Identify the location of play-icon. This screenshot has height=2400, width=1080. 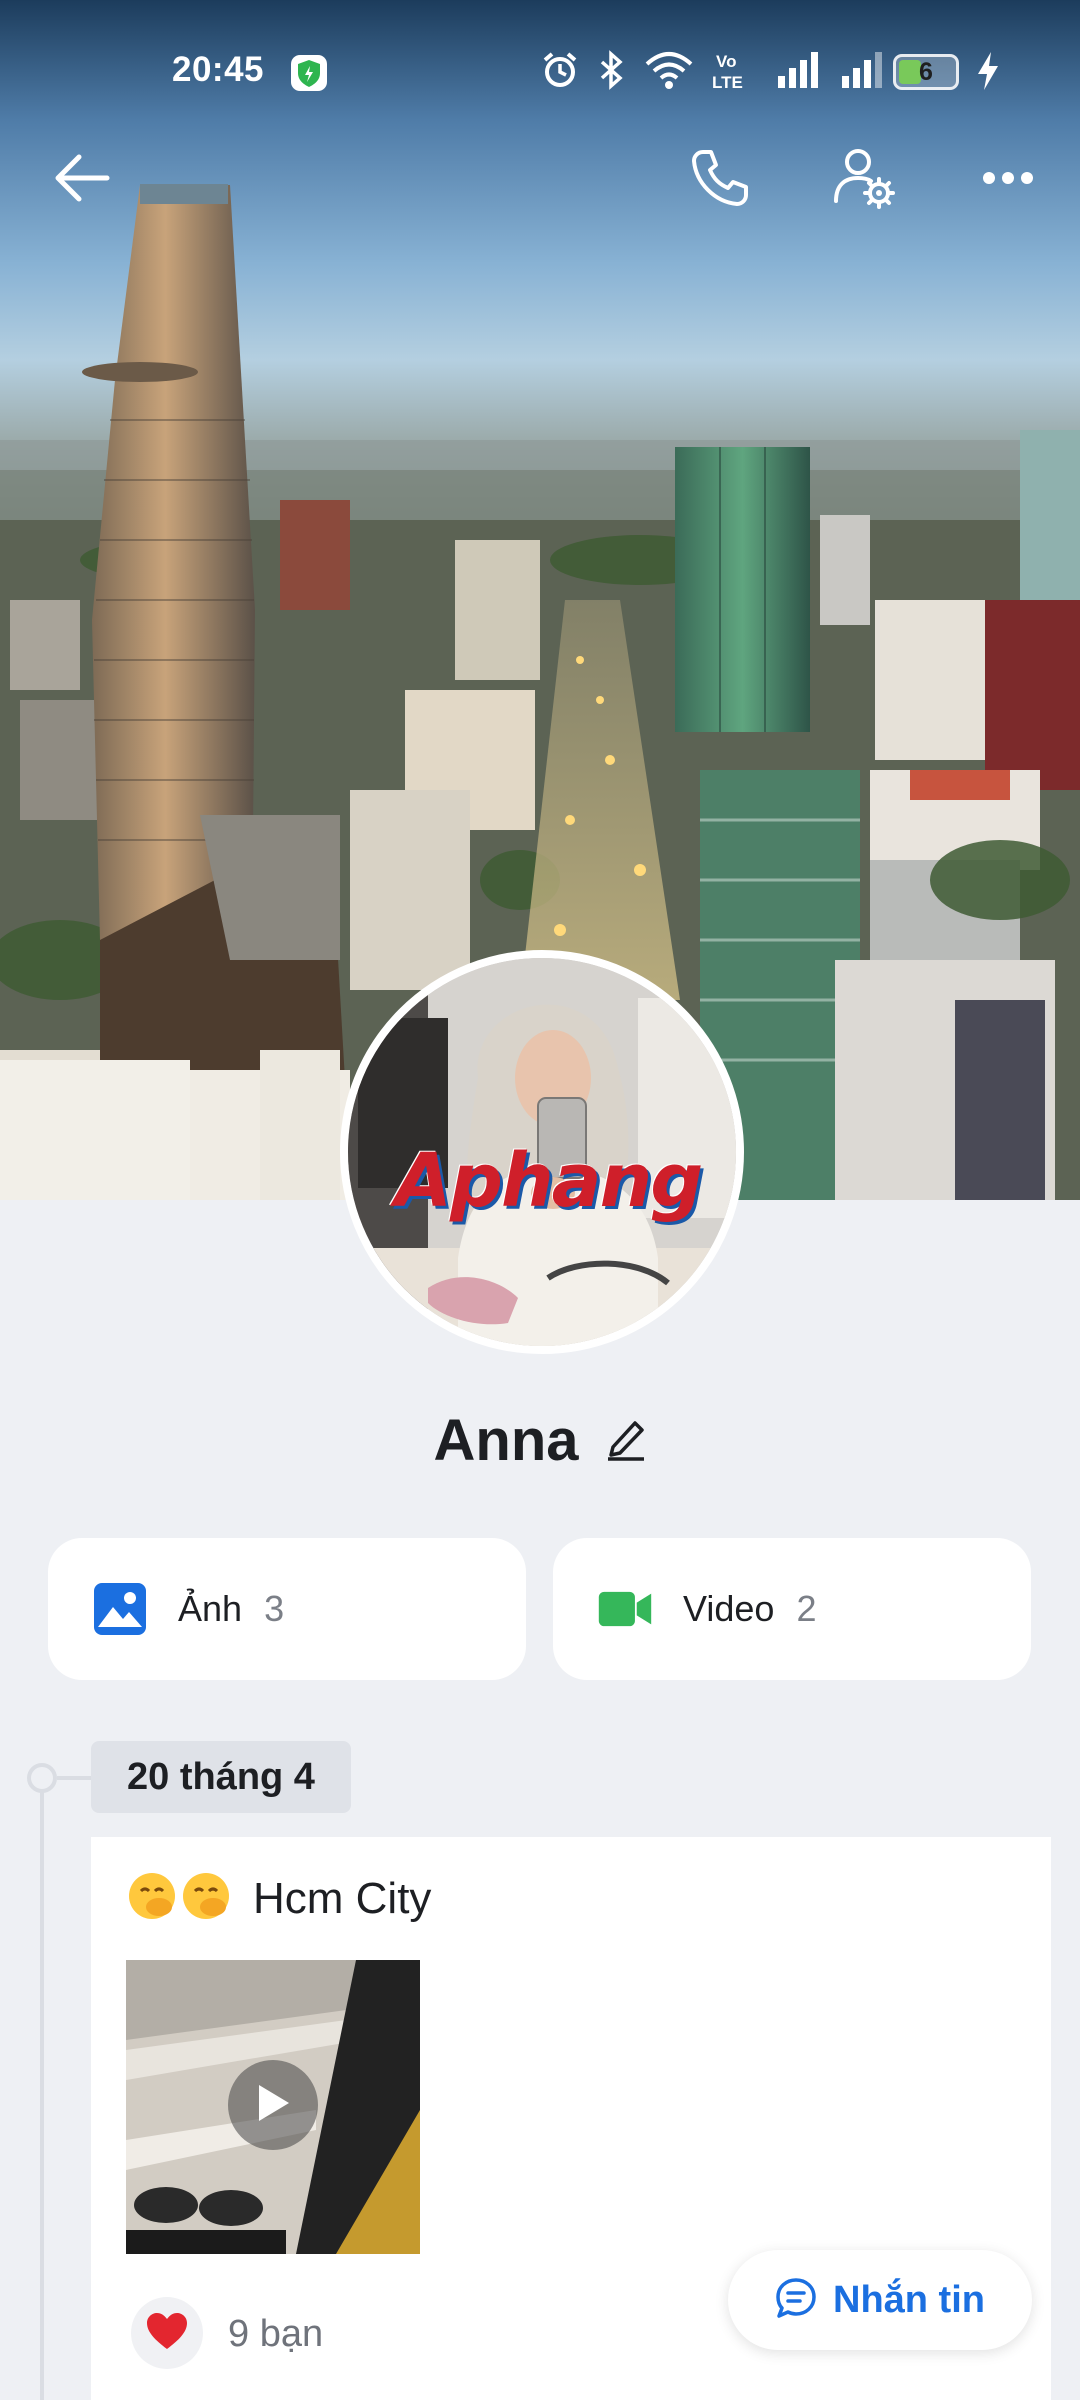
(273, 2105).